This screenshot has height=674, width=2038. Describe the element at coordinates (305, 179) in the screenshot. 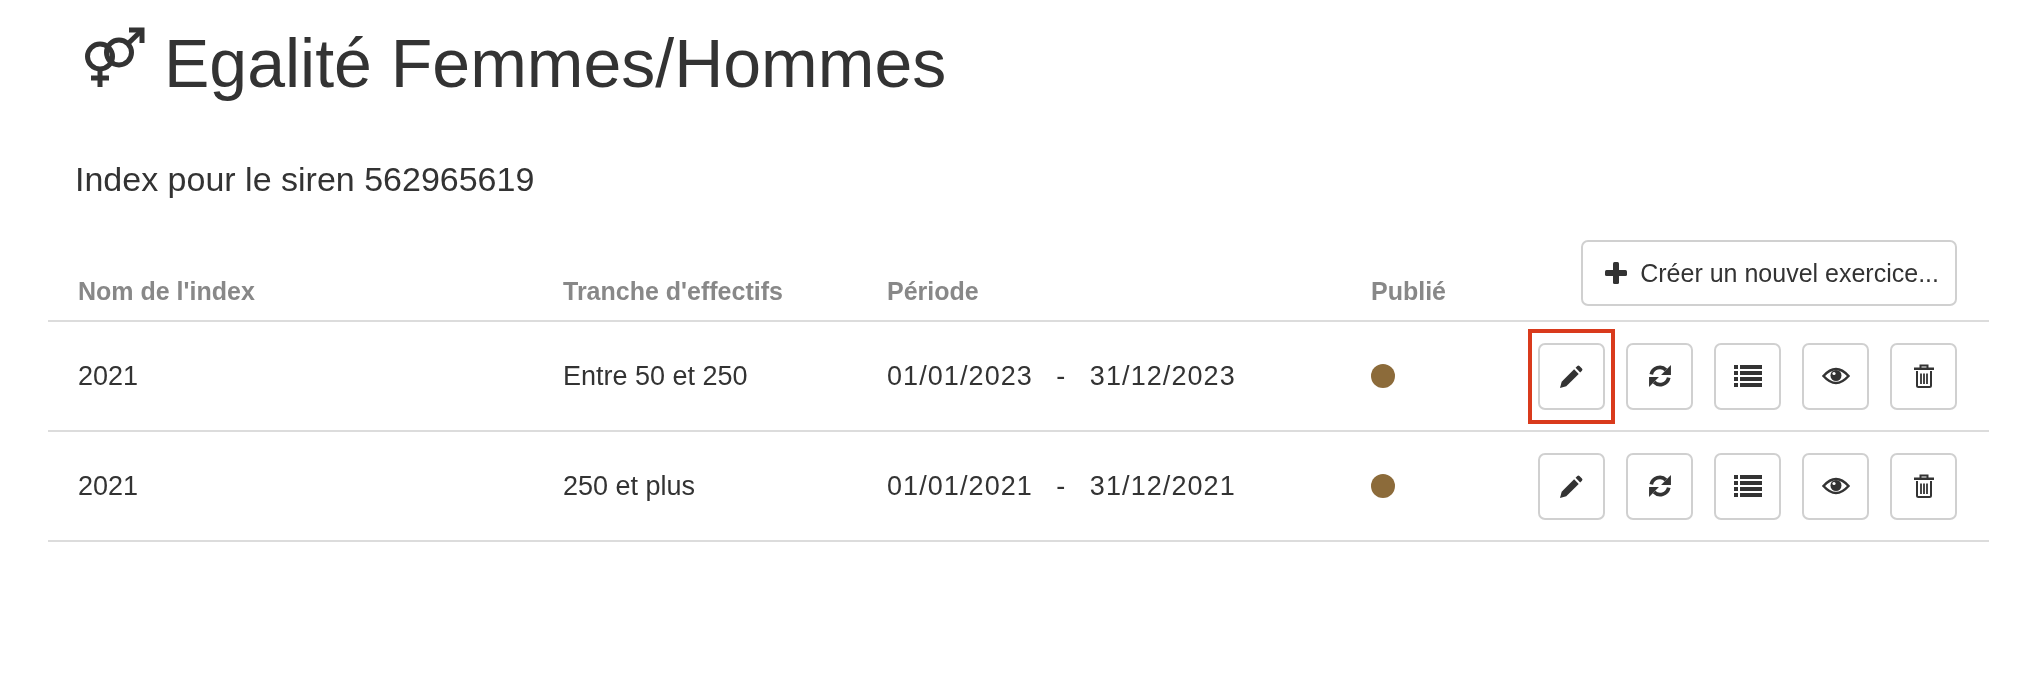

I see `siren-subtitle: Index pour le siren 562965619` at that location.